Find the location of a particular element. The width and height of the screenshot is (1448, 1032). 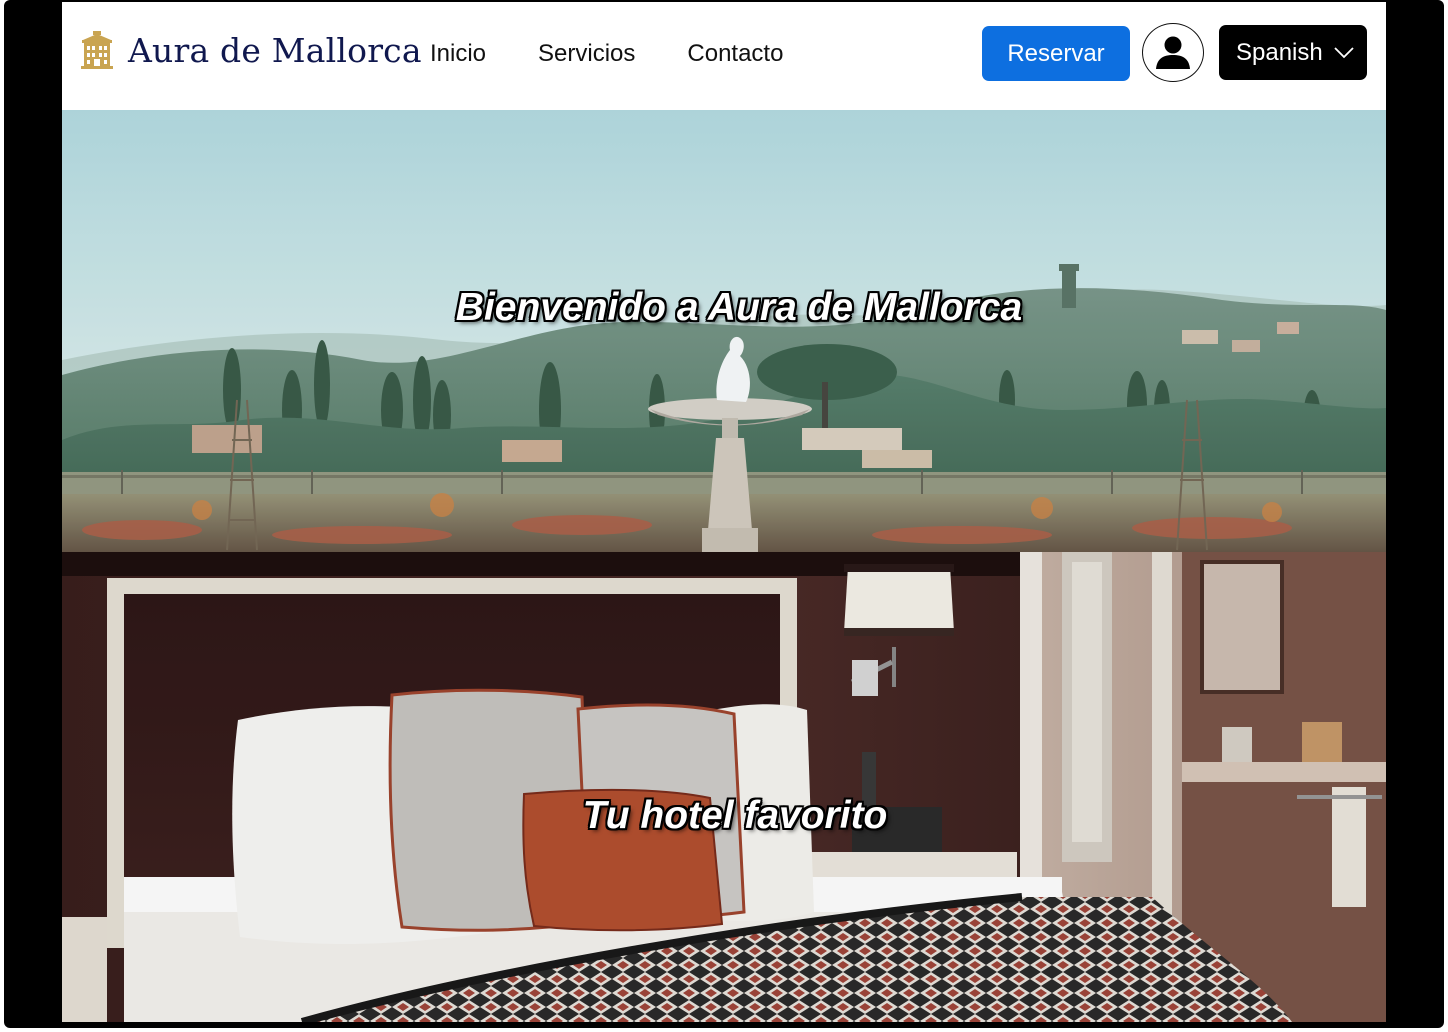

reserve-button: Reservar is located at coordinates (1056, 53).